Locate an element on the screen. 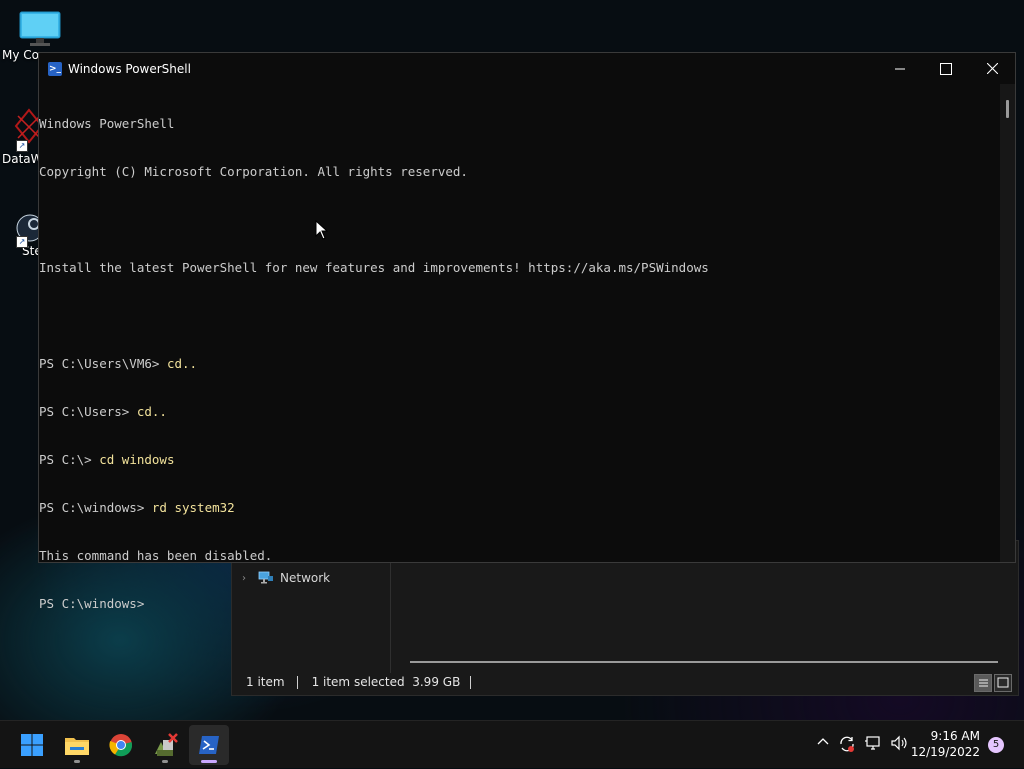 Image resolution: width=1024 pixels, height=769 pixels. folder-icon is located at coordinates (77, 746).